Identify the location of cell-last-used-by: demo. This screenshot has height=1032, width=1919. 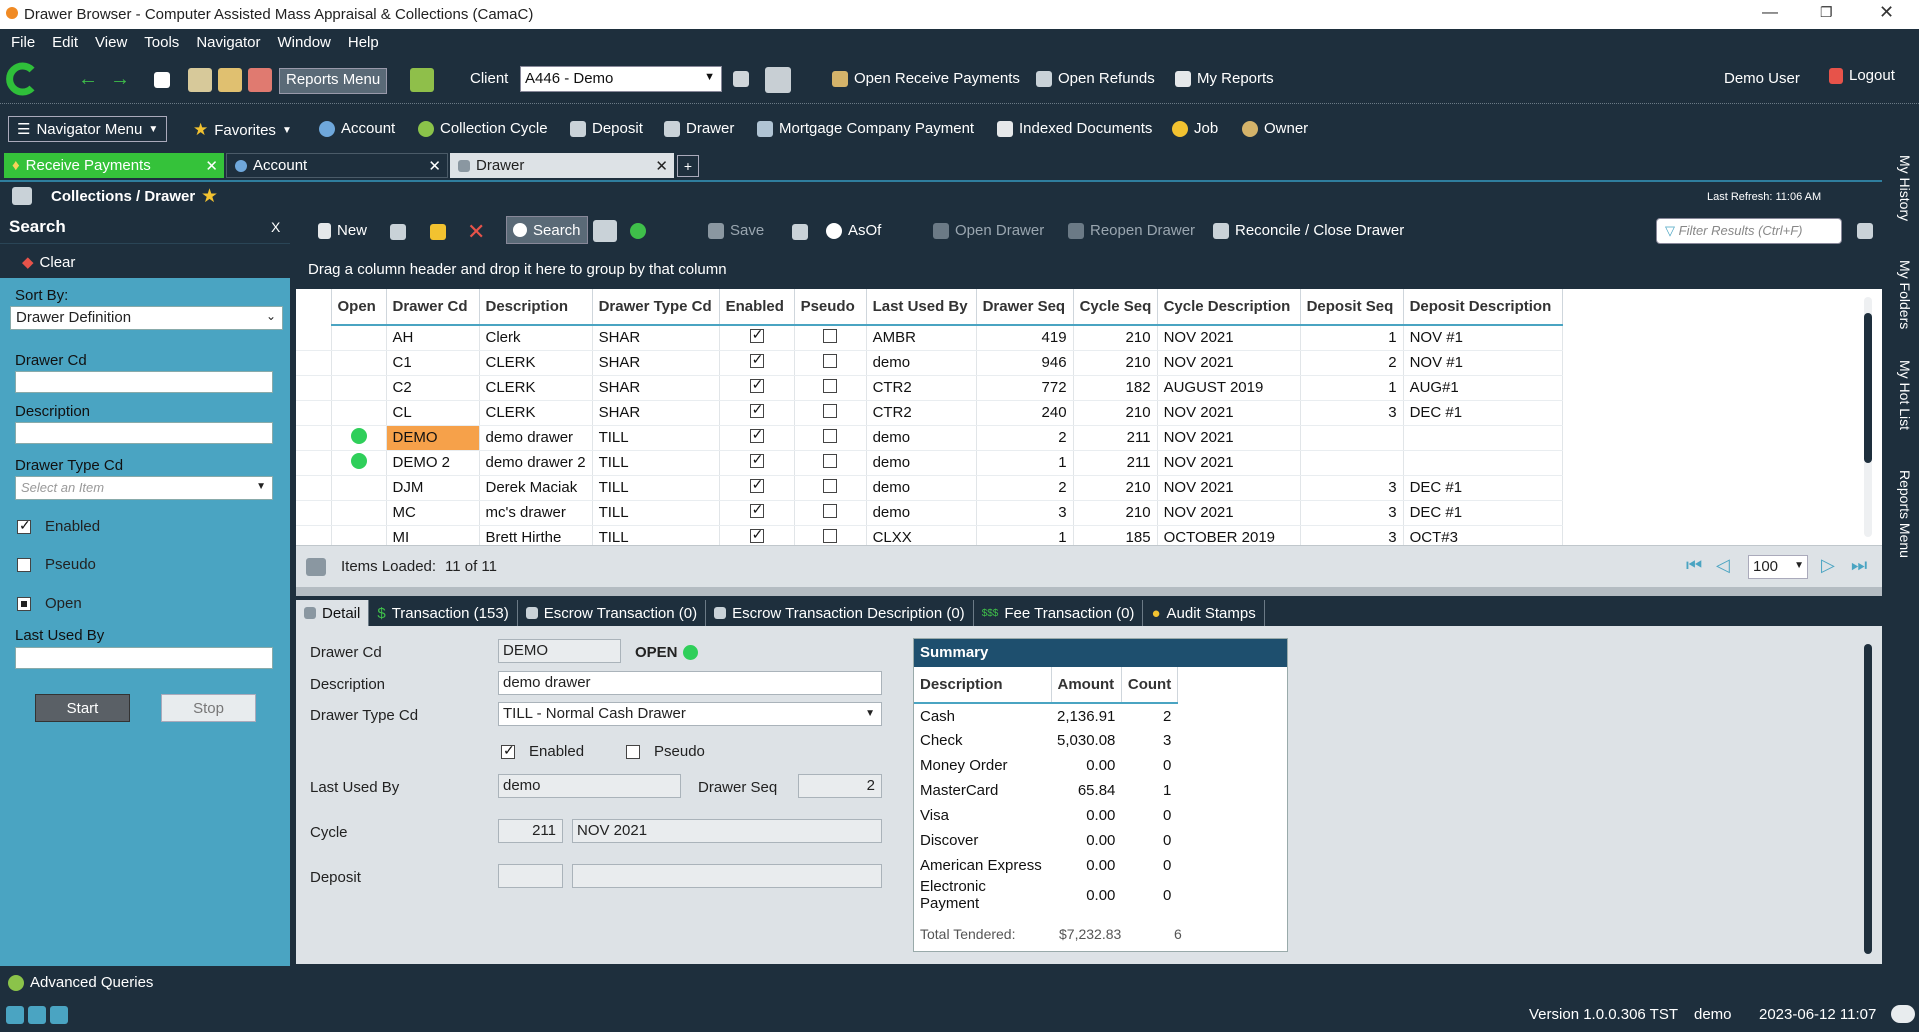
(921, 488).